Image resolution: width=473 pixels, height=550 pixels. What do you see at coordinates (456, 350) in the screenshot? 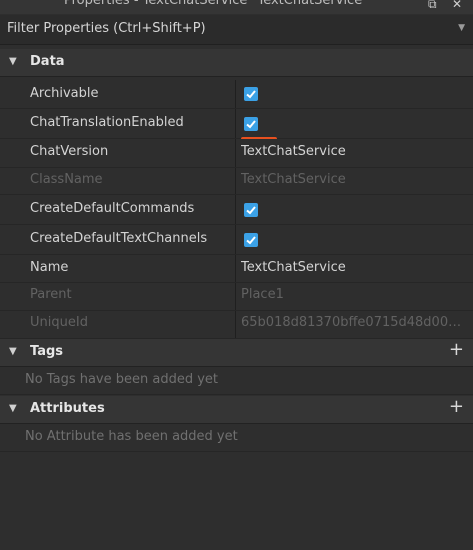
I see `add-tag-icon: +` at bounding box center [456, 350].